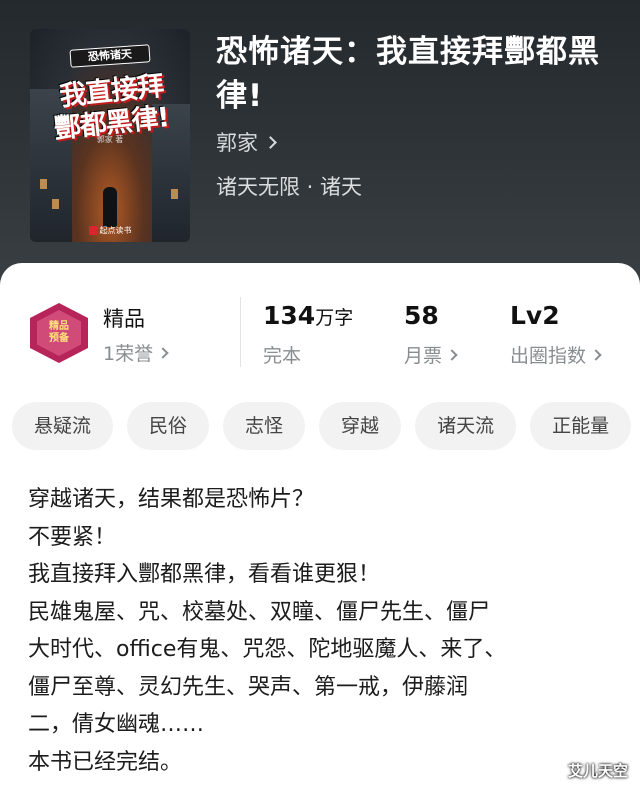 The height and width of the screenshot is (795, 640). What do you see at coordinates (421, 315) in the screenshot?
I see `monthly-ticket-count: 58` at bounding box center [421, 315].